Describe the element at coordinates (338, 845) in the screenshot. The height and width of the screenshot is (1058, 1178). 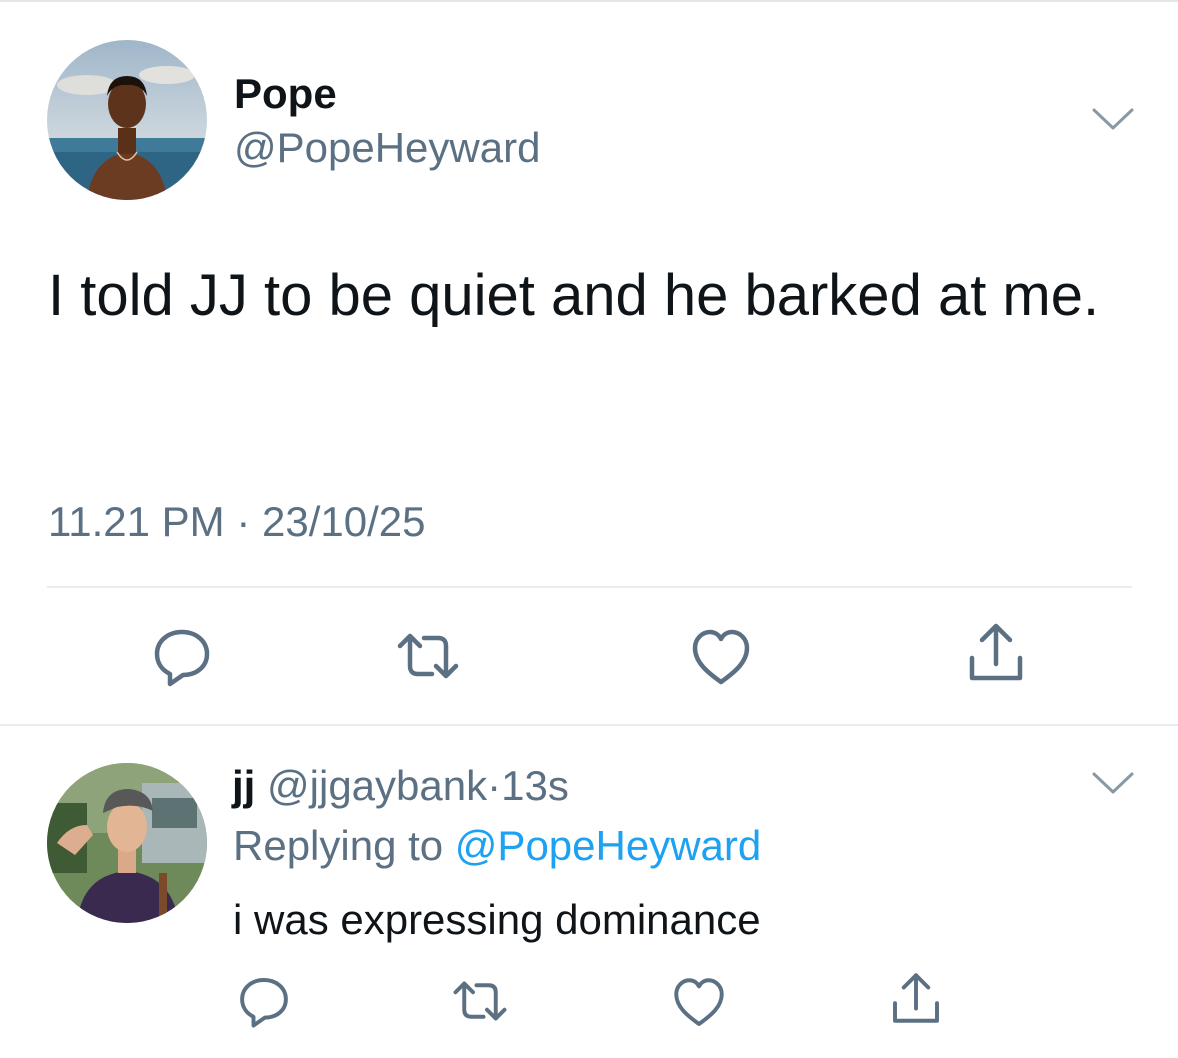
I see `replying-prefix: Replying to` at that location.